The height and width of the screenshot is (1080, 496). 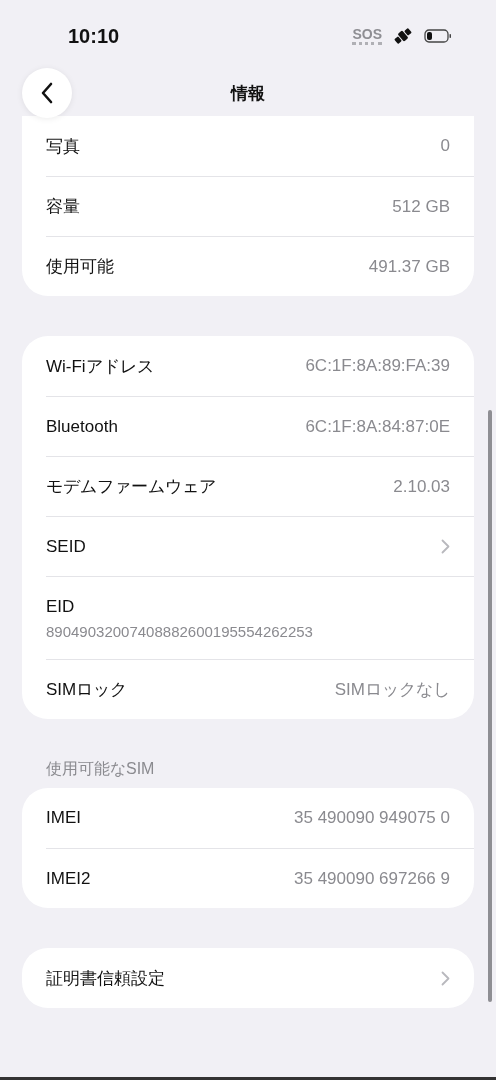 I want to click on row-label: 容量, so click(x=63, y=207).